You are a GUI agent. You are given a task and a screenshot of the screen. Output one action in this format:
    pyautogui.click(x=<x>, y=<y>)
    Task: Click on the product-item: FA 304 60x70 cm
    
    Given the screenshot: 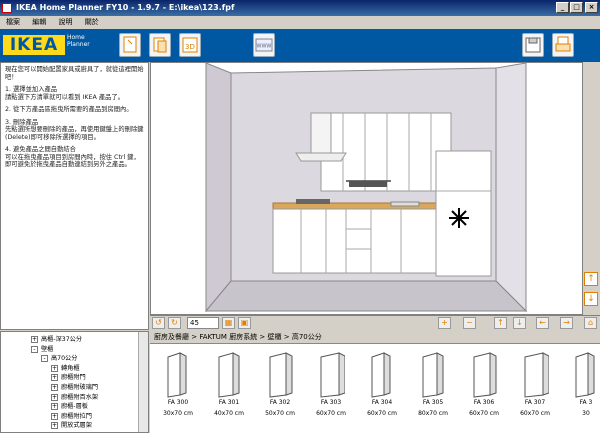 What is the action you would take?
    pyautogui.click(x=382, y=390)
    